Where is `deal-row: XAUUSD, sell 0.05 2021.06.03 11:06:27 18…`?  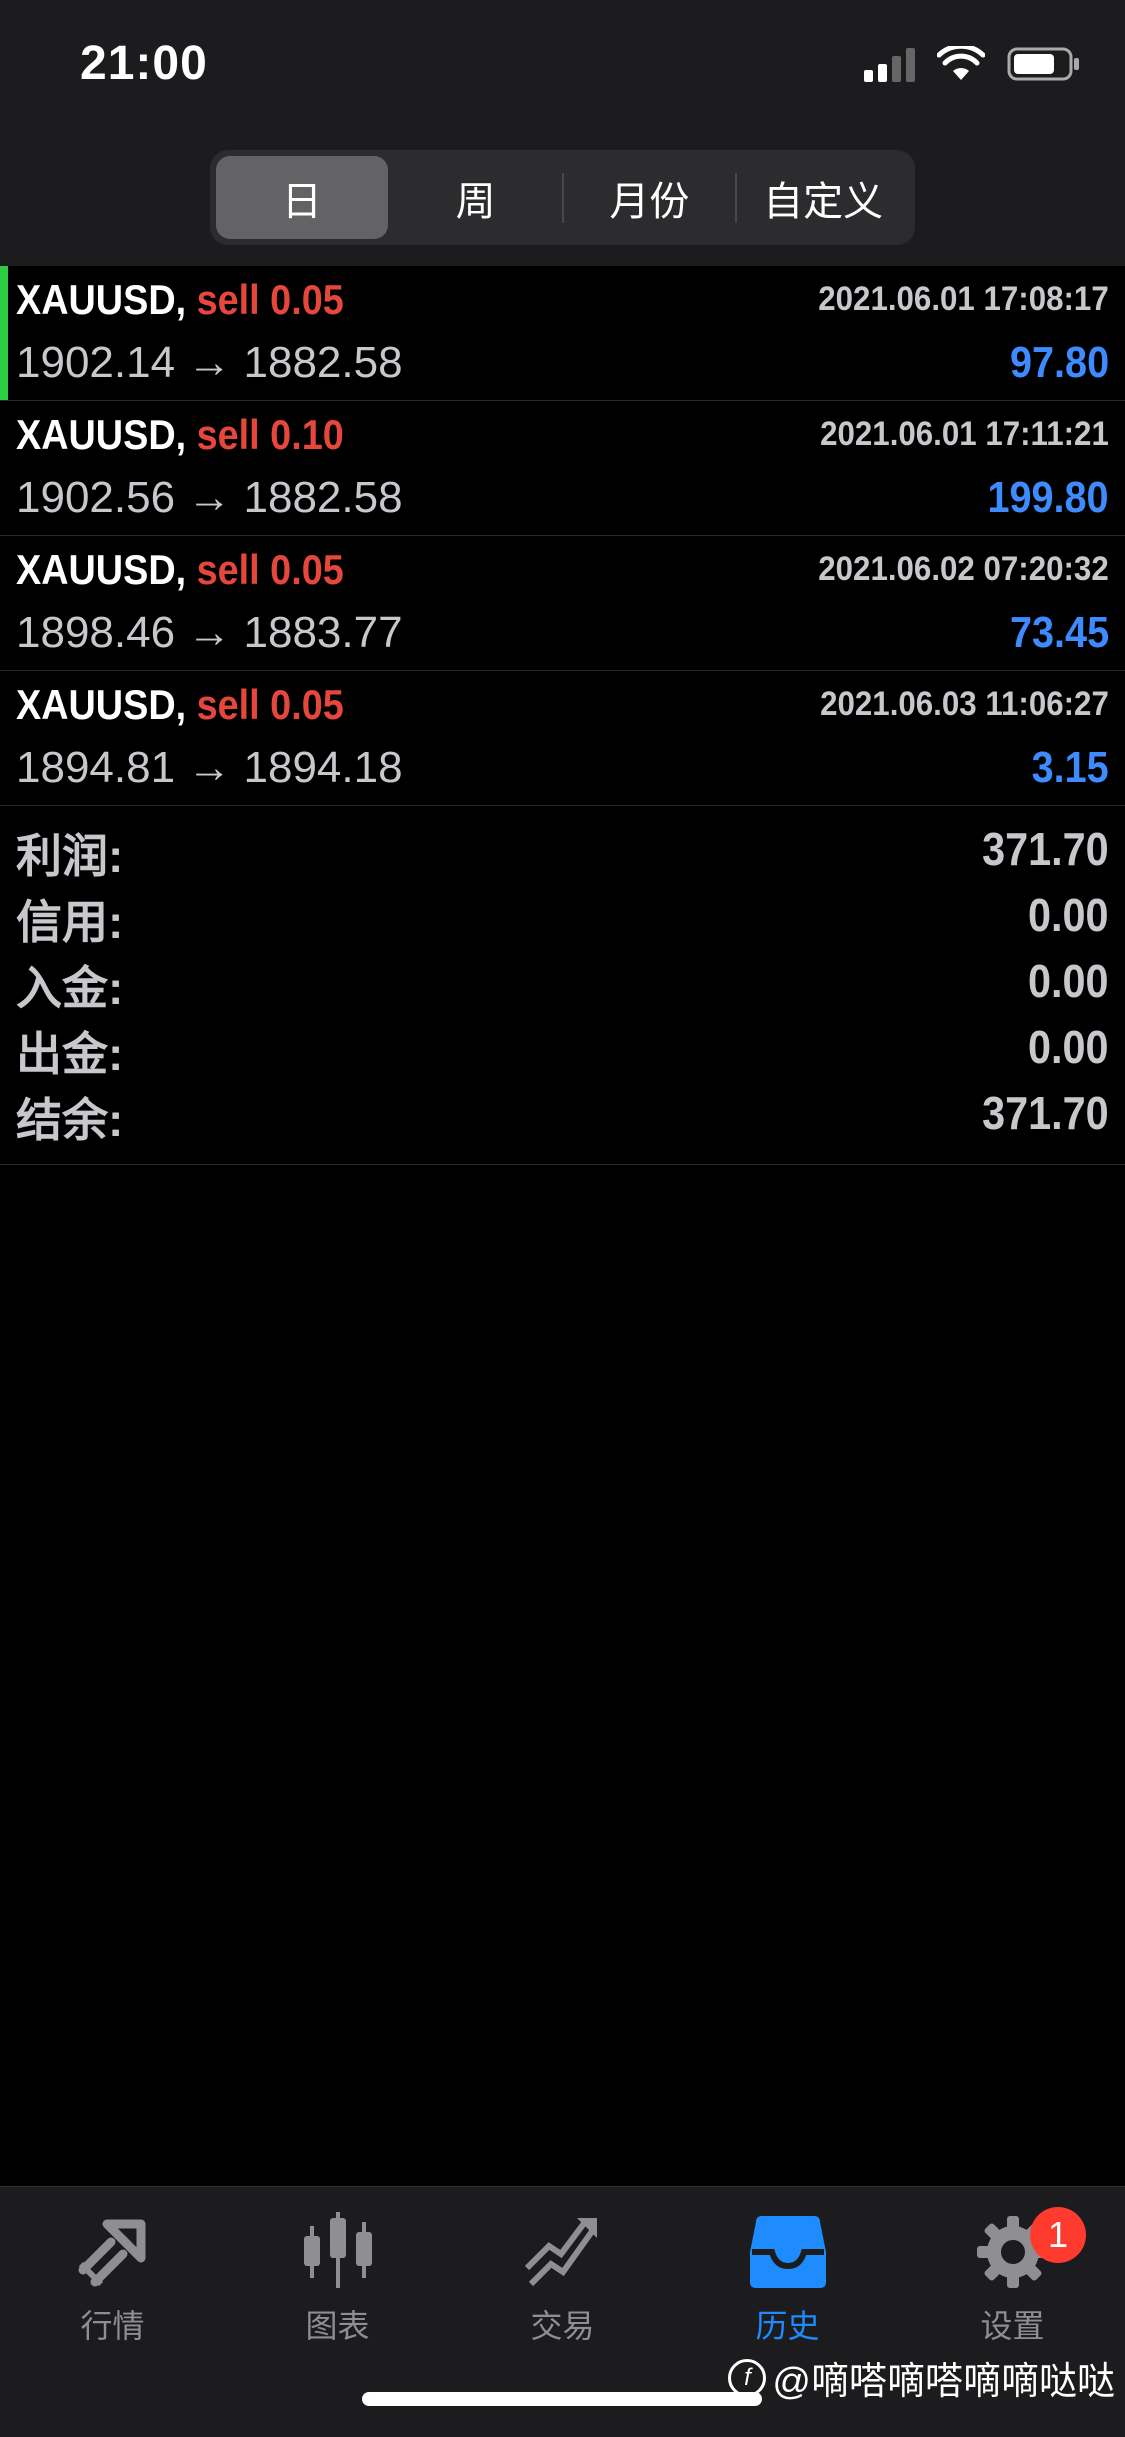
deal-row: XAUUSD, sell 0.05 2021.06.03 11:06:27 18… is located at coordinates (562, 738).